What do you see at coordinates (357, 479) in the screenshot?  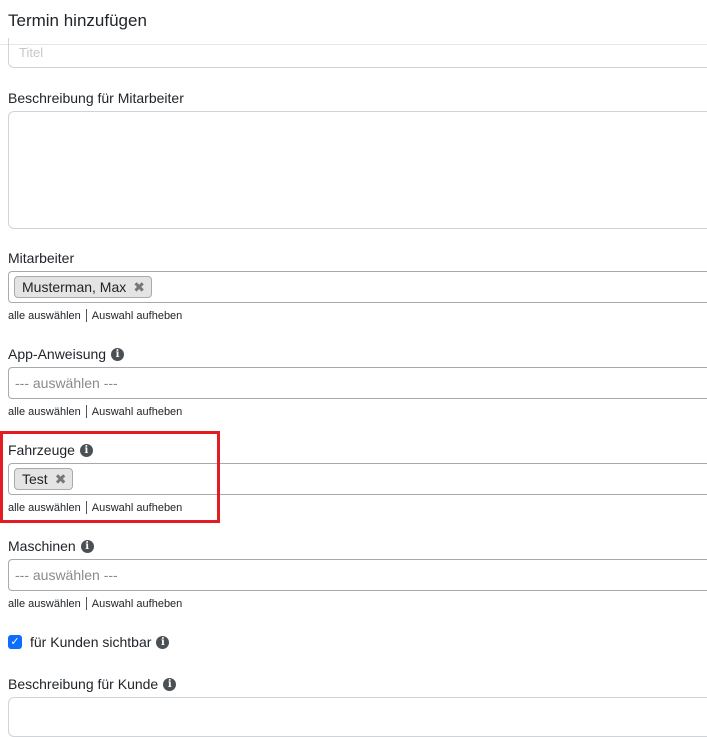 I see `vehicles-select: Test ✖` at bounding box center [357, 479].